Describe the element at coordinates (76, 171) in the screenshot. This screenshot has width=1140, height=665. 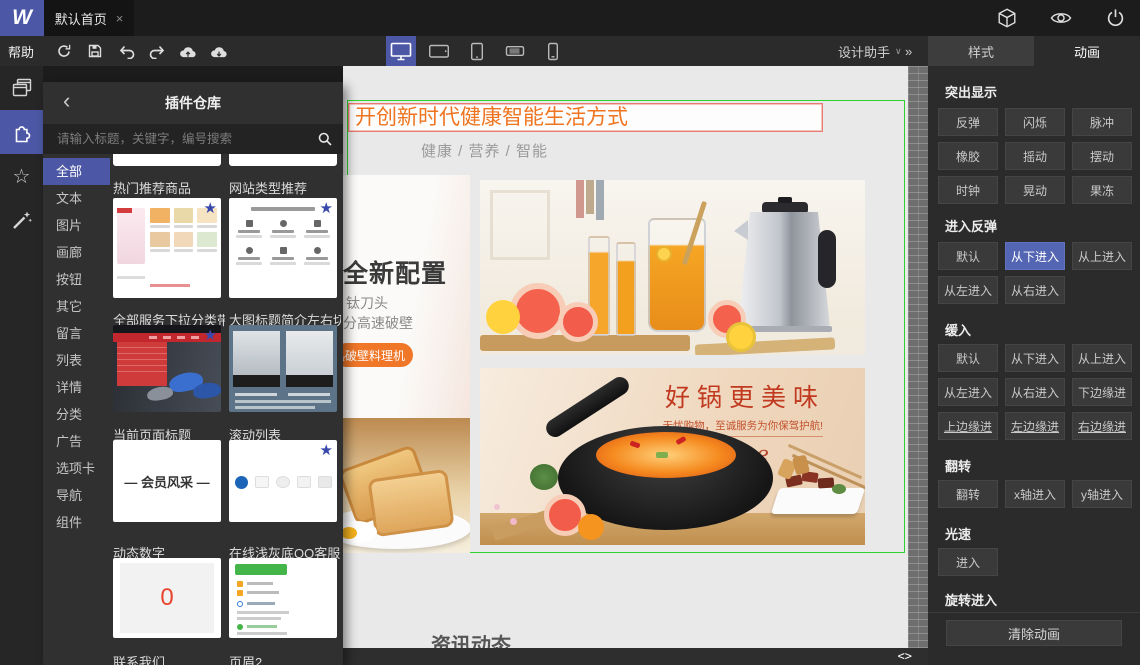
I see `category-item: 全部` at that location.